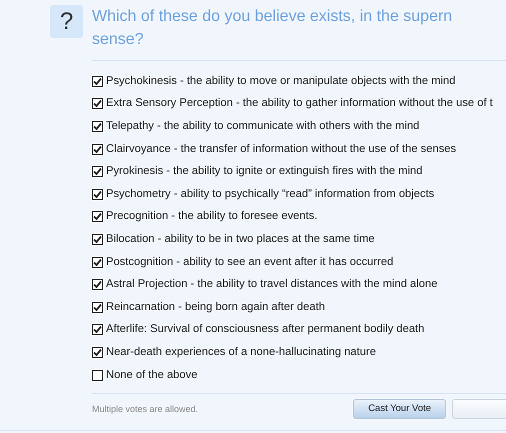  I want to click on question-title: Which of these do you believe exists, in the supern, so click(273, 17).